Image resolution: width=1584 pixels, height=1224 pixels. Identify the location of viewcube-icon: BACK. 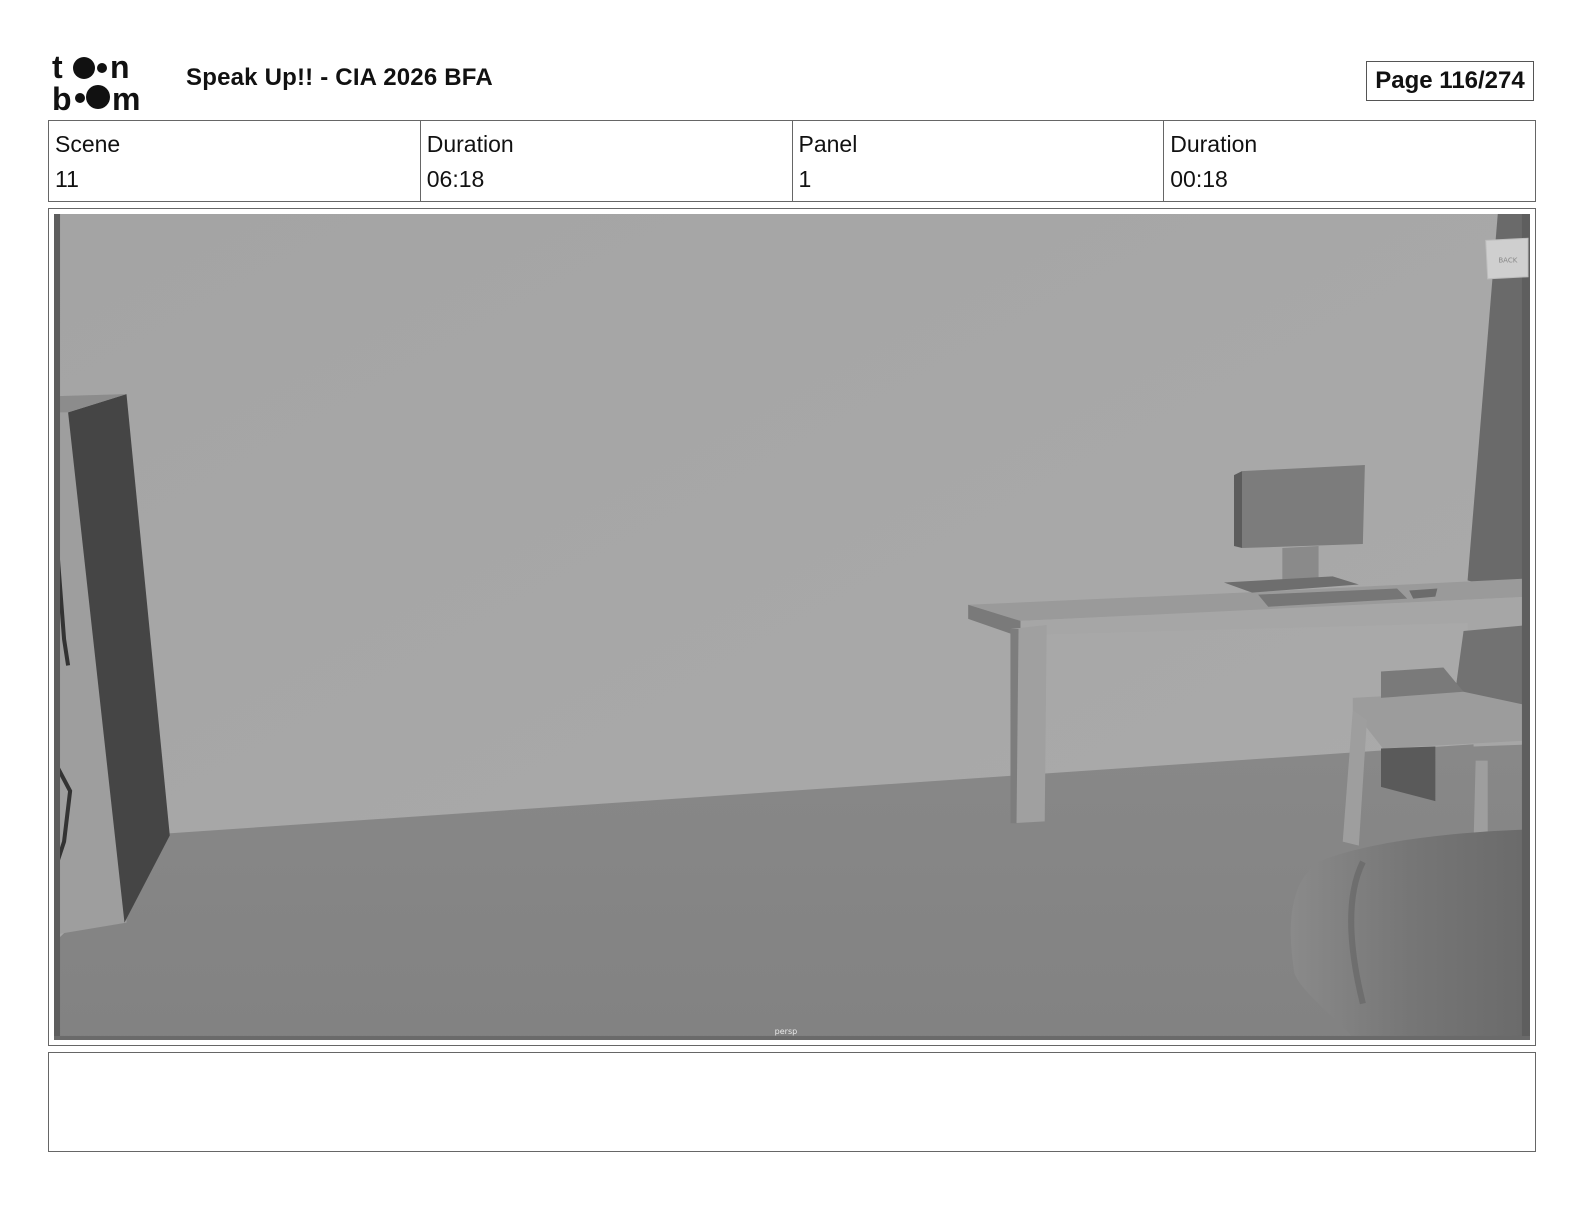
(1507, 258).